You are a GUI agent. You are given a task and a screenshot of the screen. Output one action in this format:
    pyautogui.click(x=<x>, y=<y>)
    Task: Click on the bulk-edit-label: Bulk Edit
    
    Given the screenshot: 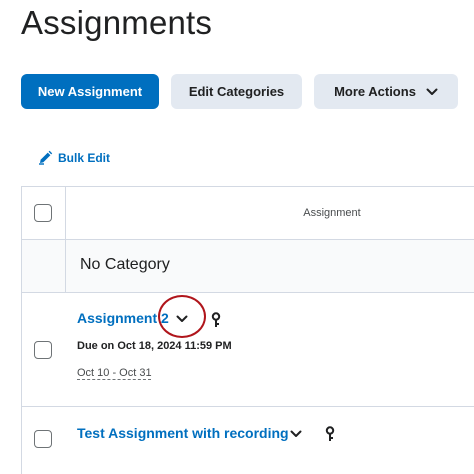 What is the action you would take?
    pyautogui.click(x=84, y=157)
    